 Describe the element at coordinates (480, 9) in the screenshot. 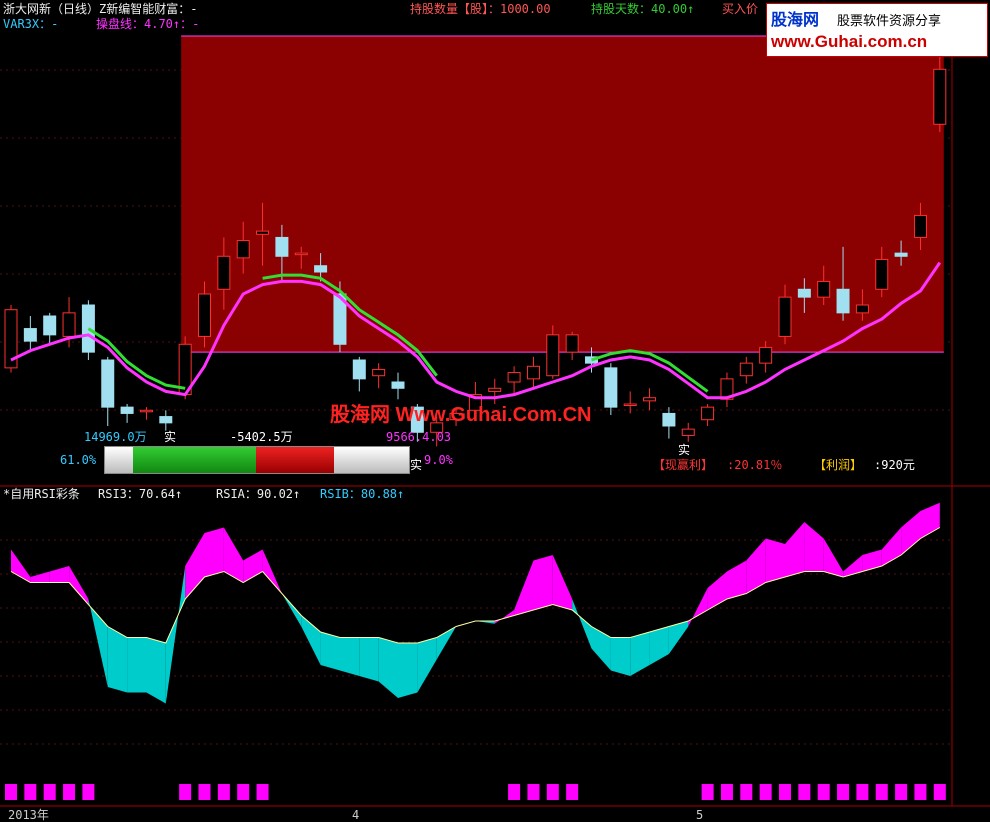

I see `holding-qty: 持股数量【股】：1000.00` at that location.